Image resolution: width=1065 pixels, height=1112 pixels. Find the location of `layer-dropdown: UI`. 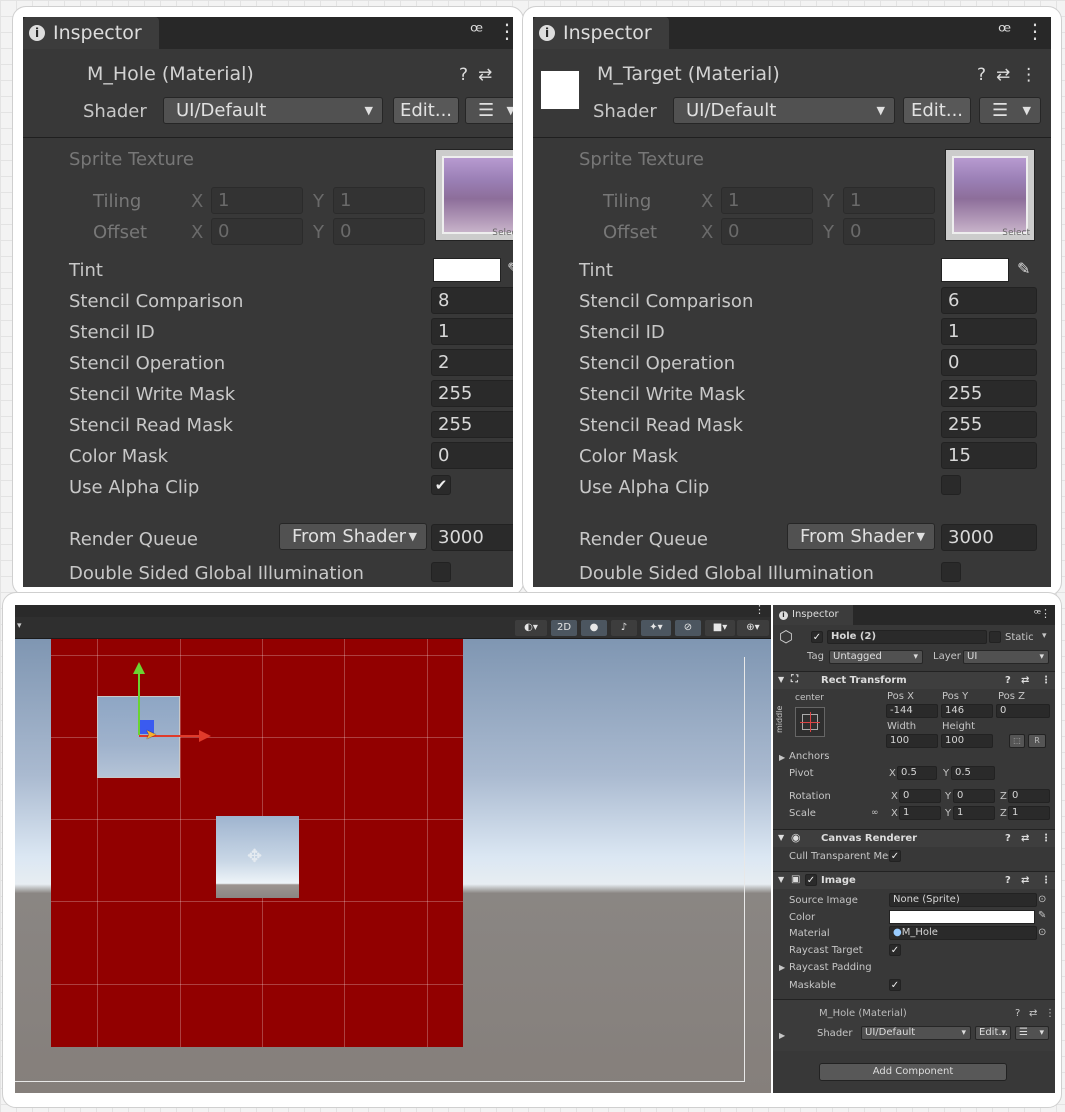

layer-dropdown: UI is located at coordinates (1006, 657).